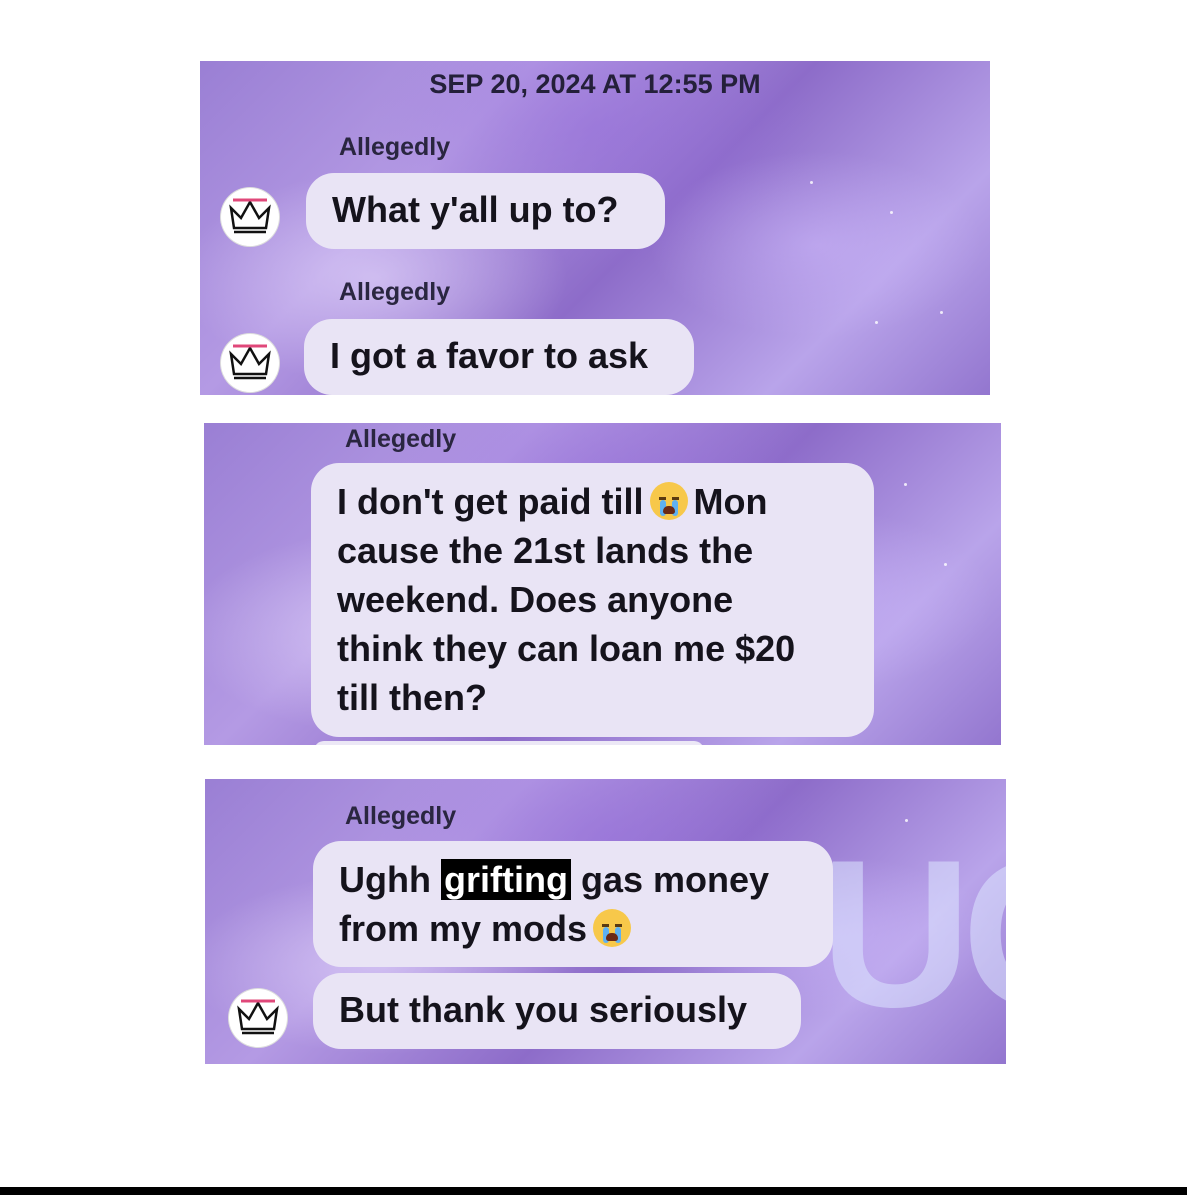 This screenshot has width=1187, height=1195. I want to click on message-bubble: What y'all up to?, so click(485, 211).